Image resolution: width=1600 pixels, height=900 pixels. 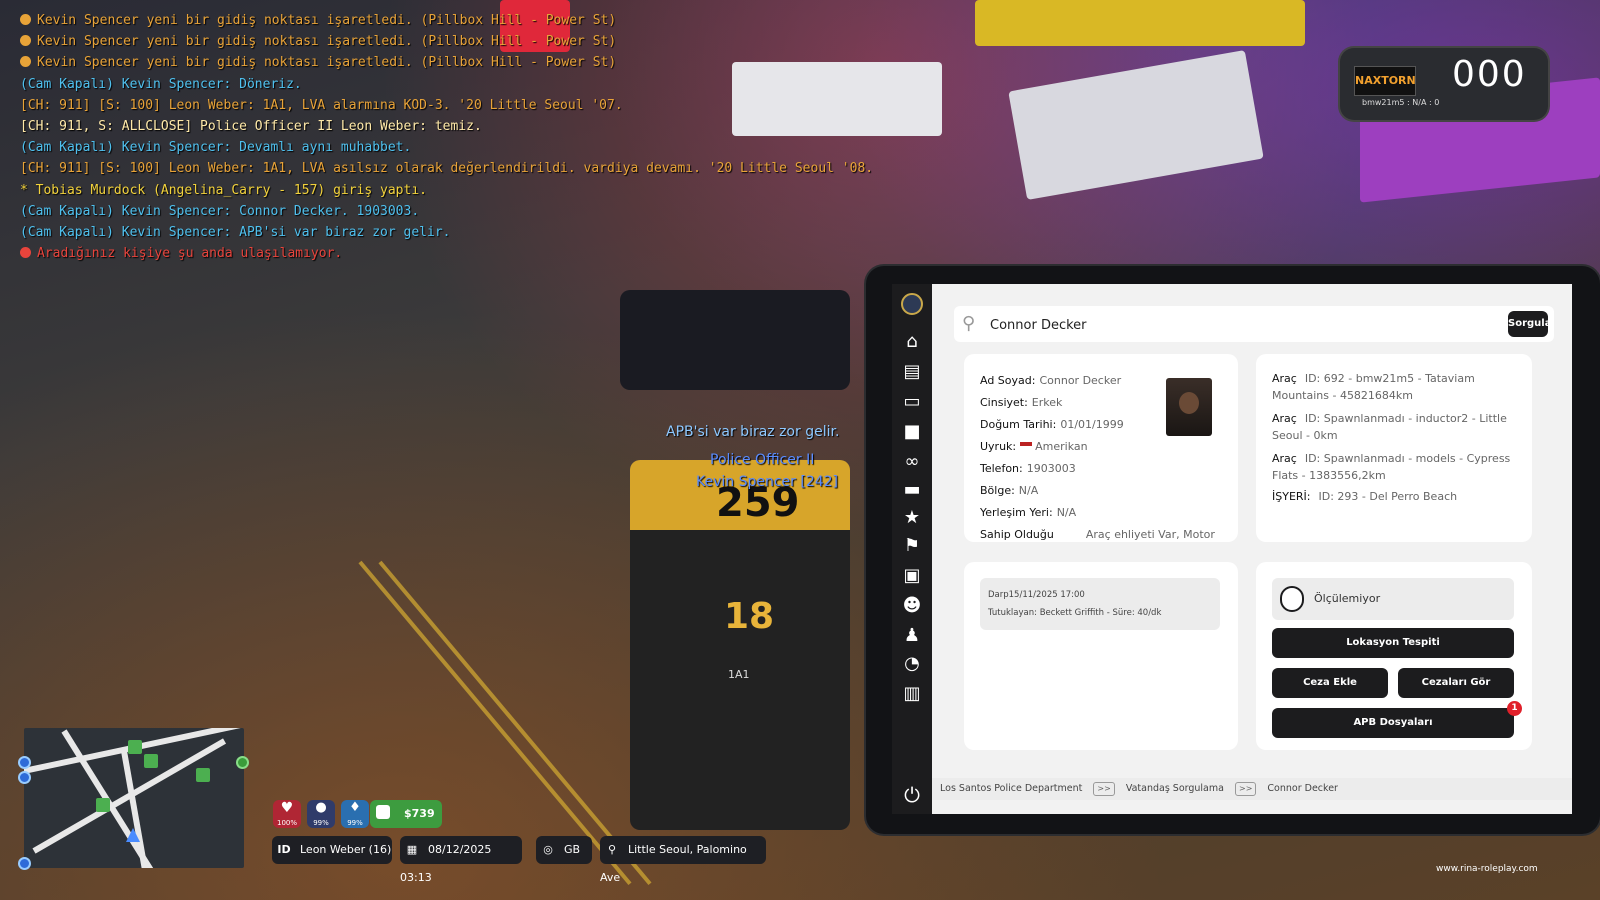 What do you see at coordinates (762, 460) in the screenshot?
I see `player-rank: Police Officer II` at bounding box center [762, 460].